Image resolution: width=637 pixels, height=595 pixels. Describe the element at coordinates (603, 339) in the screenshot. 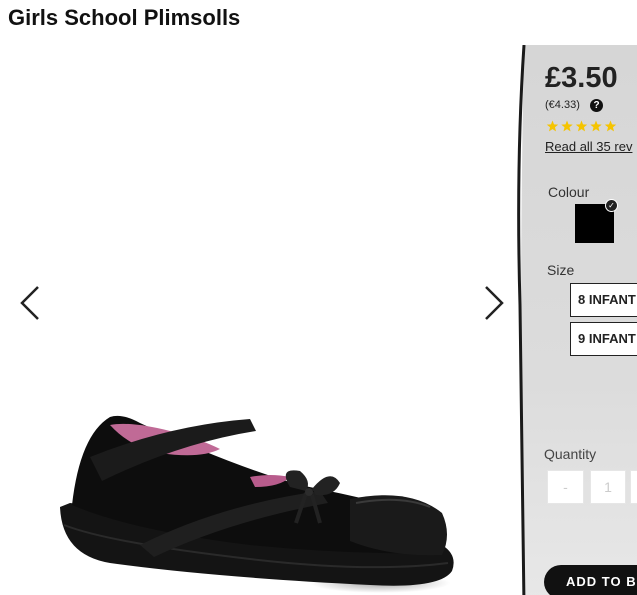

I see `size-option-9-infant: 9 INFANT` at that location.